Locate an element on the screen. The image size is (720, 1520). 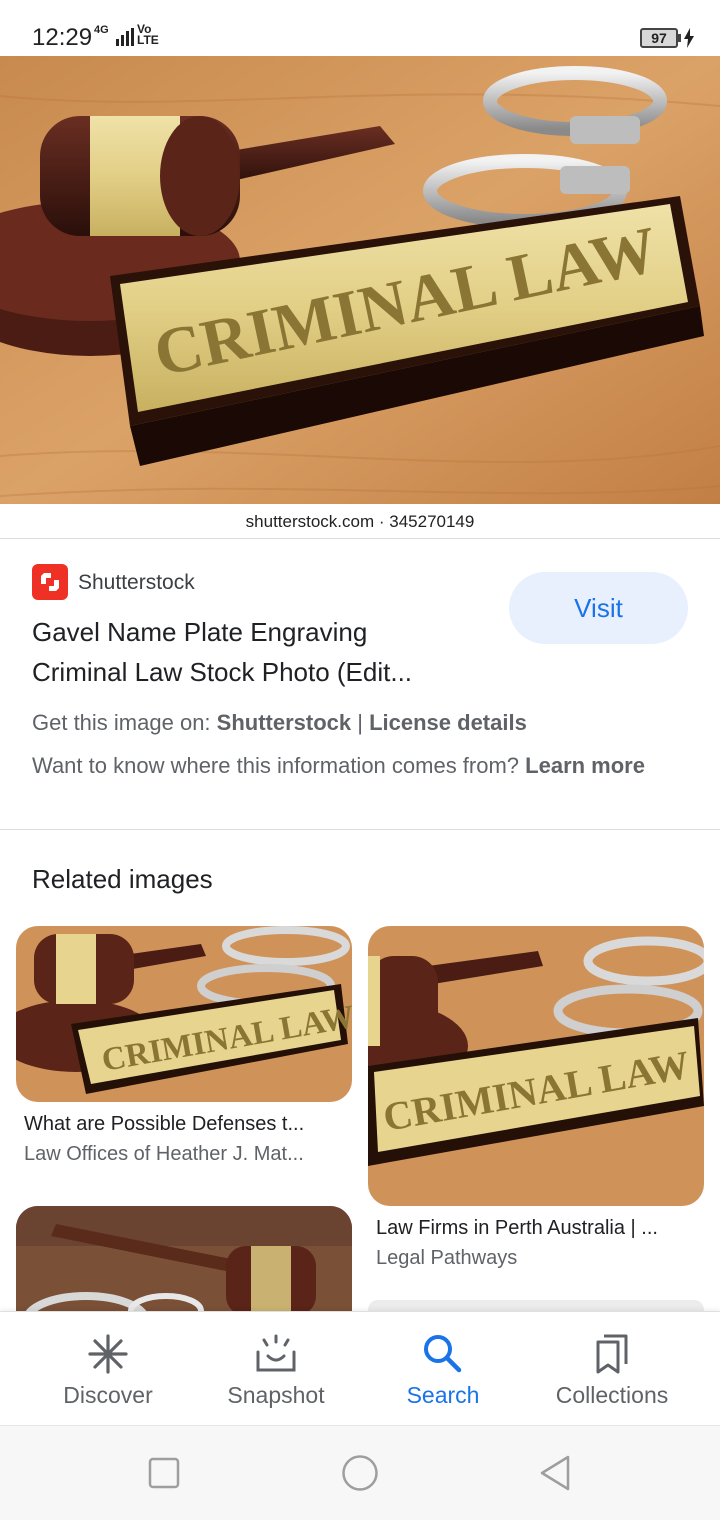
result-title-line1: Gavel Name Plate Engraving is located at coordinates (200, 632).